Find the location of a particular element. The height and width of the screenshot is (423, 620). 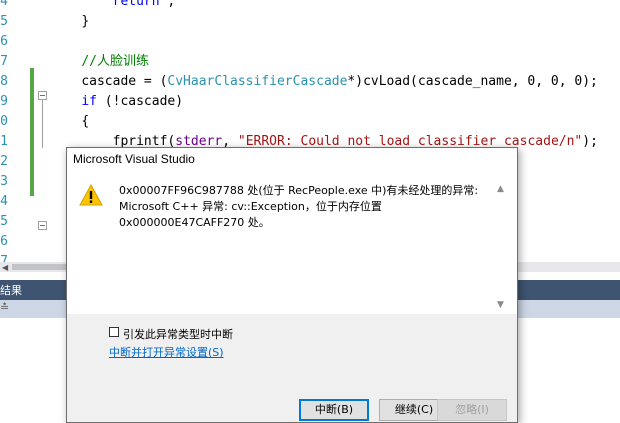

code-token: ; is located at coordinates (167, 4).